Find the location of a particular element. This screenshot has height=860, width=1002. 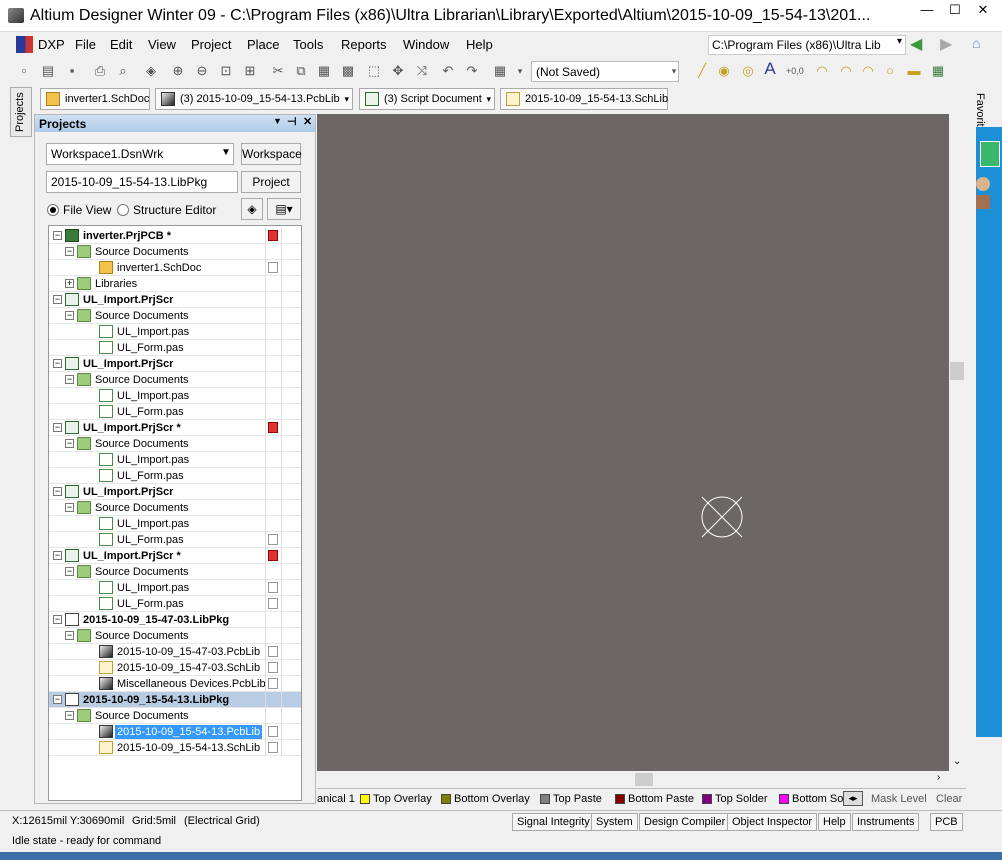

zoom-fit-icon: ⊕ is located at coordinates (178, 71).